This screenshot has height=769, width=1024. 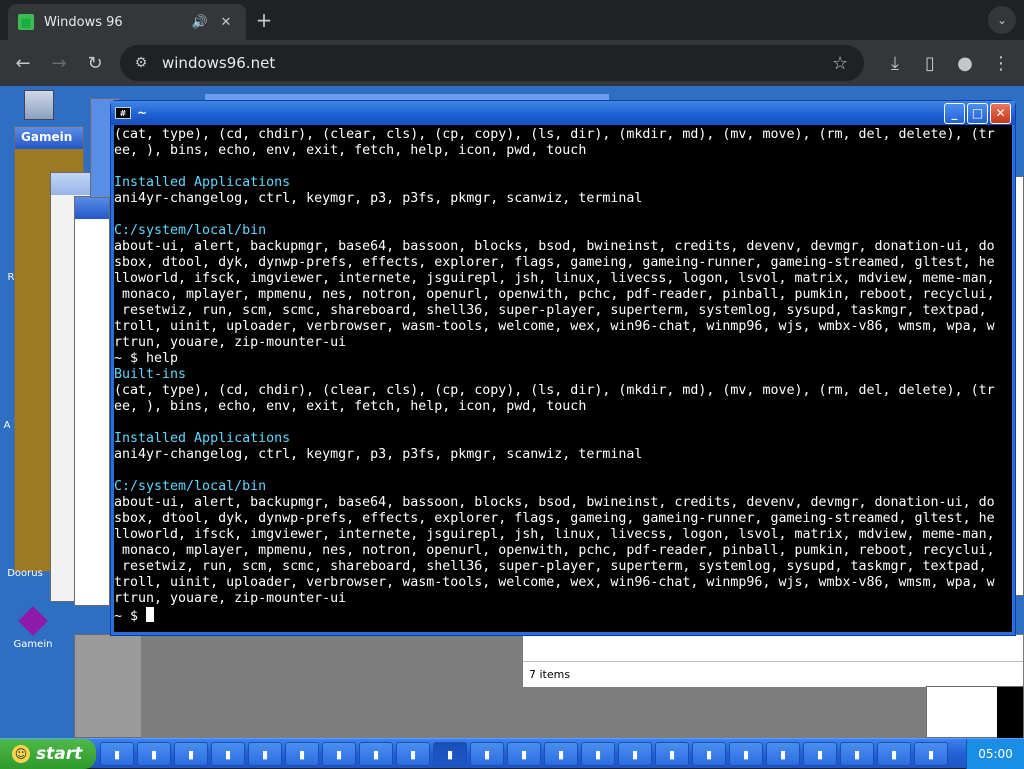 I want to click on windows96-favicon-icon: ▦, so click(x=26, y=22).